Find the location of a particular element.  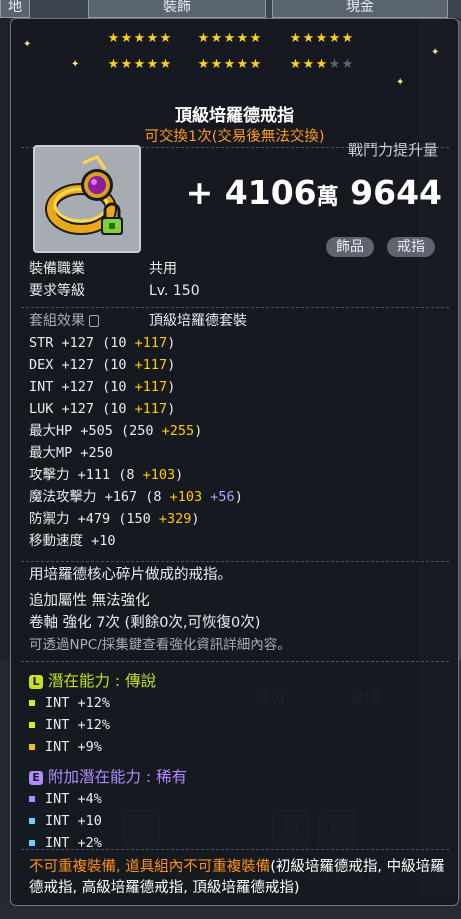

sparkle-icon: ✦ is located at coordinates (400, 82).